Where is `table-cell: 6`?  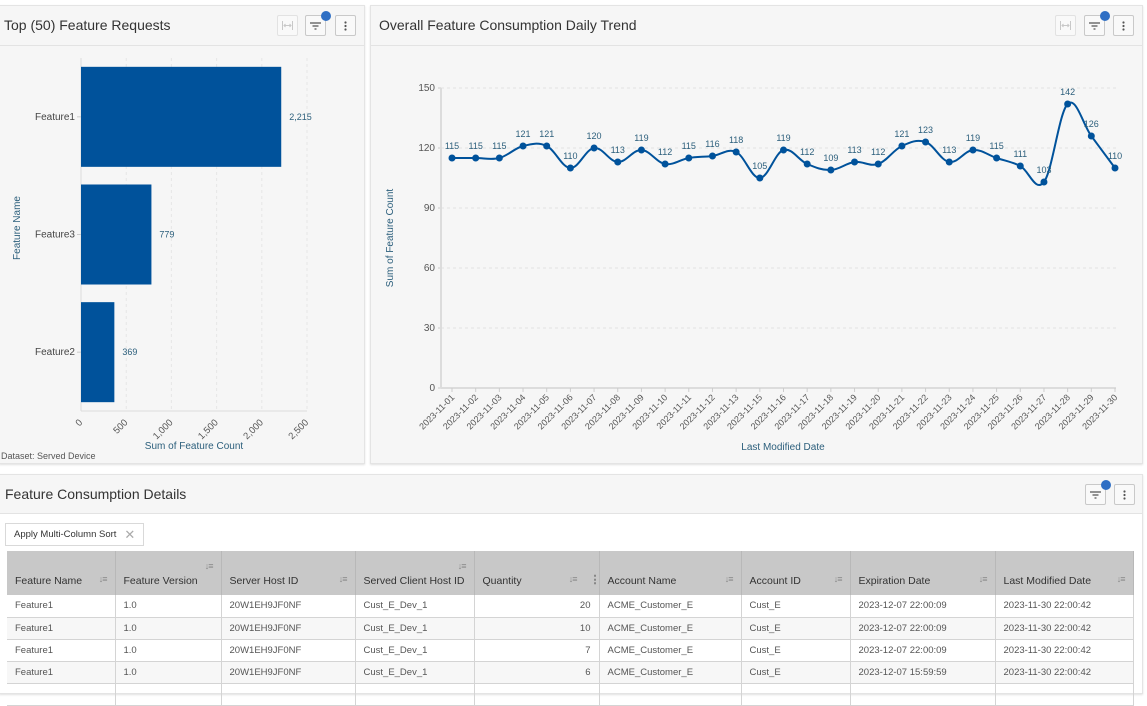 table-cell: 6 is located at coordinates (537, 672).